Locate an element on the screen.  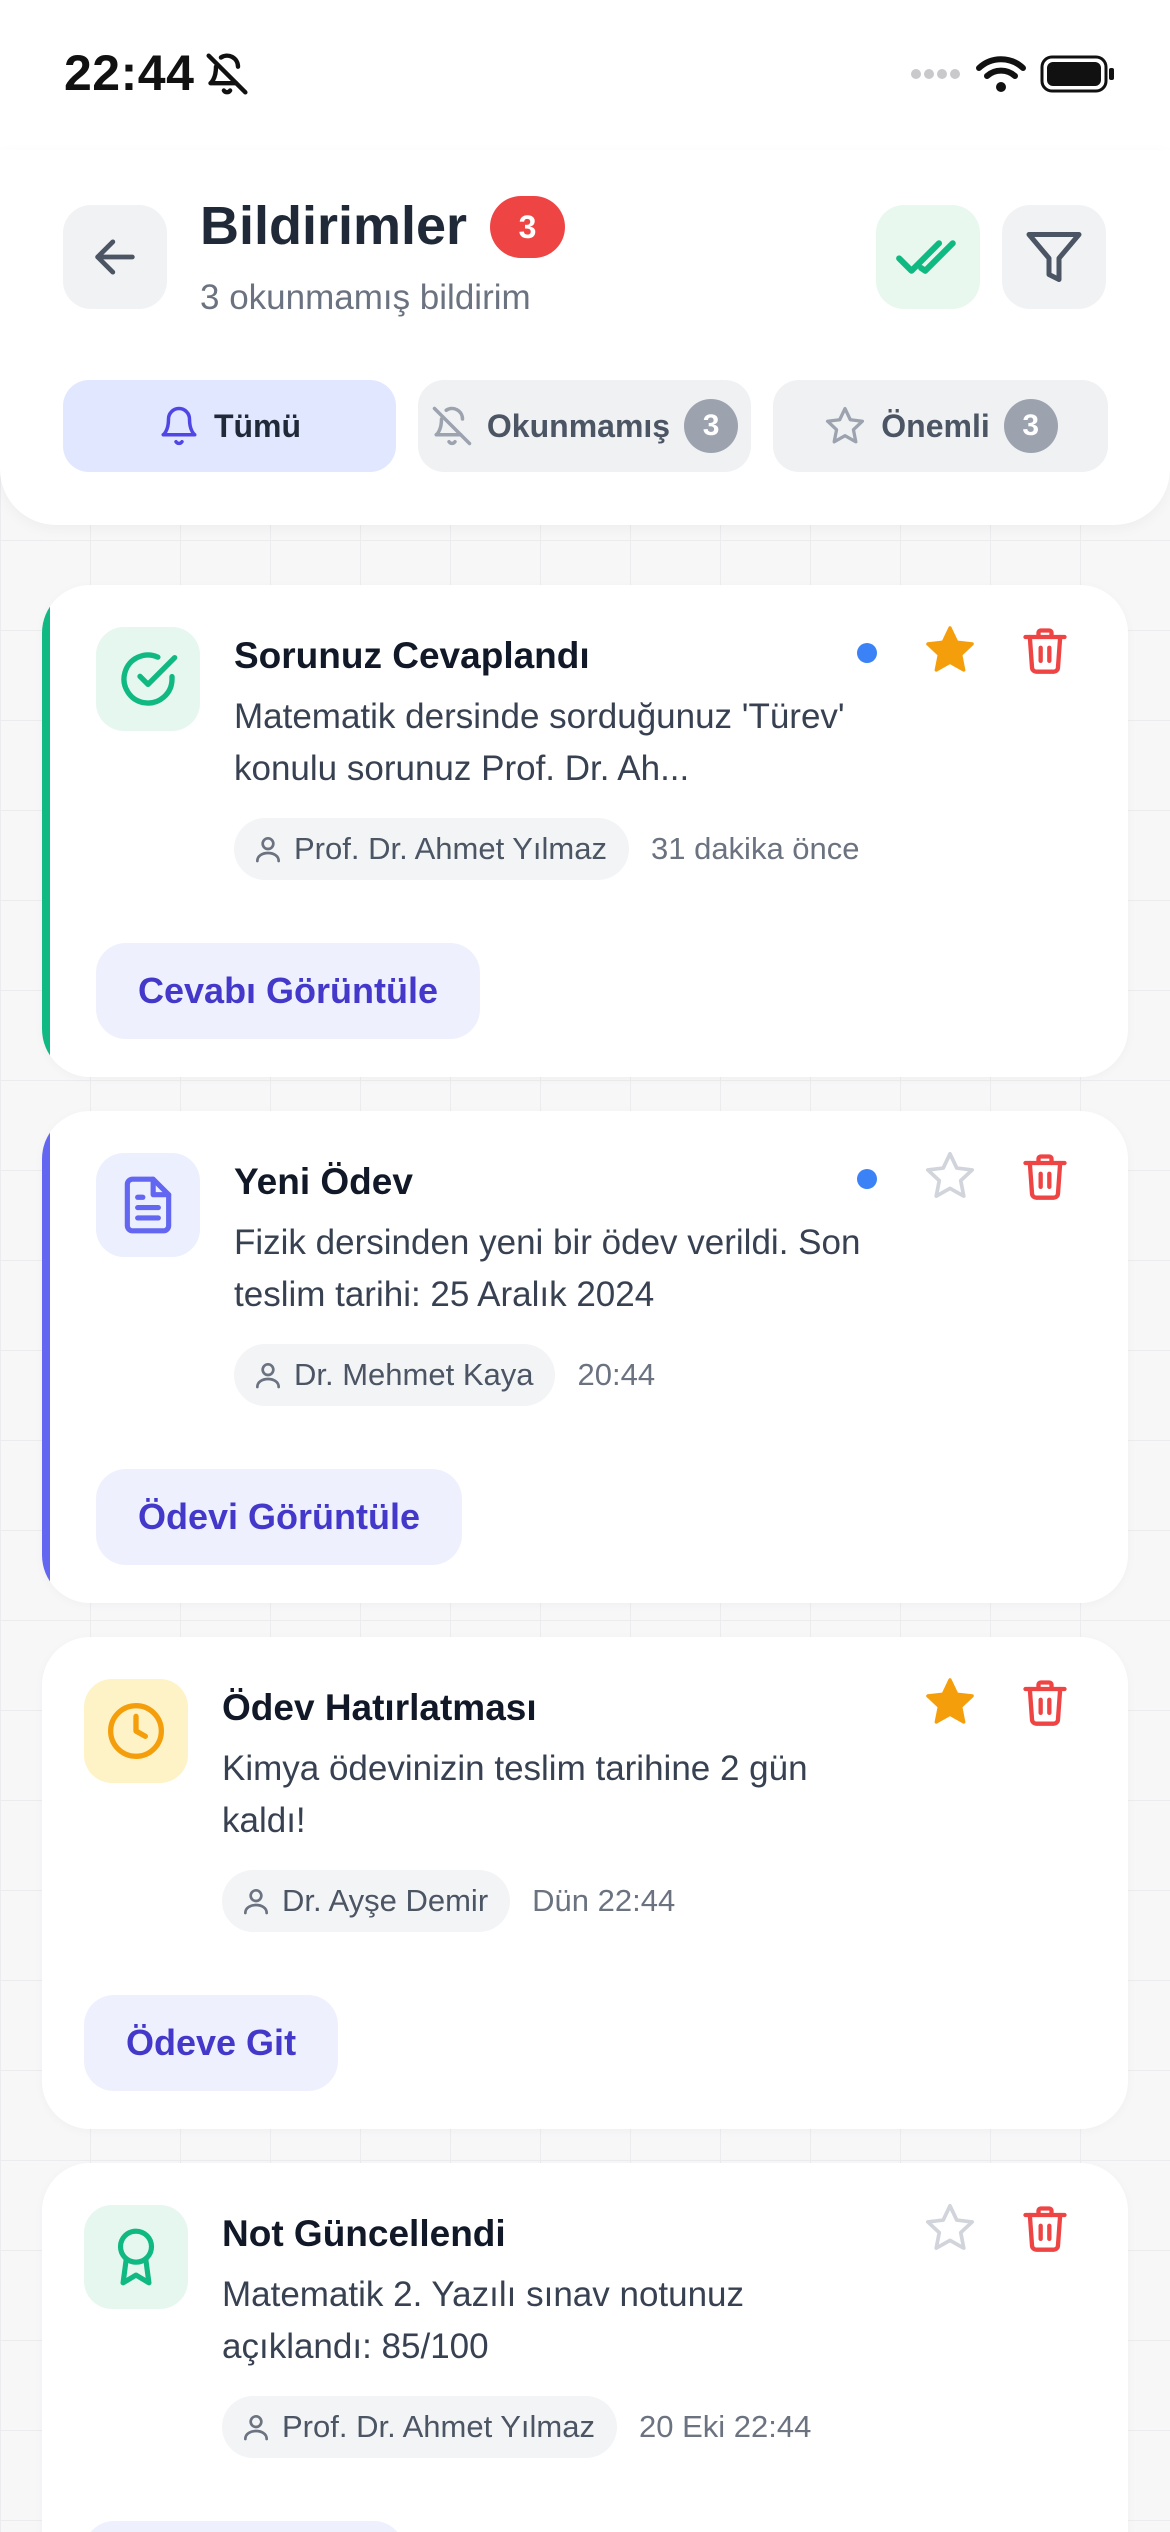
bell-off-icon is located at coordinates (452, 426).